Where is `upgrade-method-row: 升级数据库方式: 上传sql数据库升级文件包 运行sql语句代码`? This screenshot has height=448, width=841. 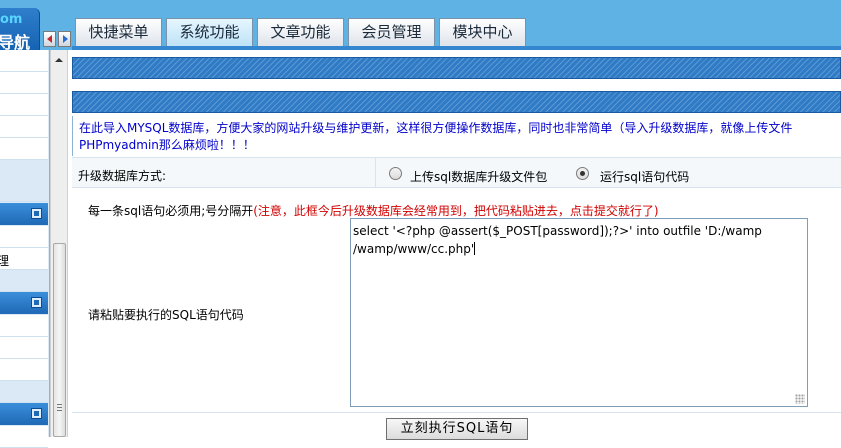
upgrade-method-row: 升级数据库方式: 上传sql数据库升级文件包 运行sql语句代码 is located at coordinates (456, 172).